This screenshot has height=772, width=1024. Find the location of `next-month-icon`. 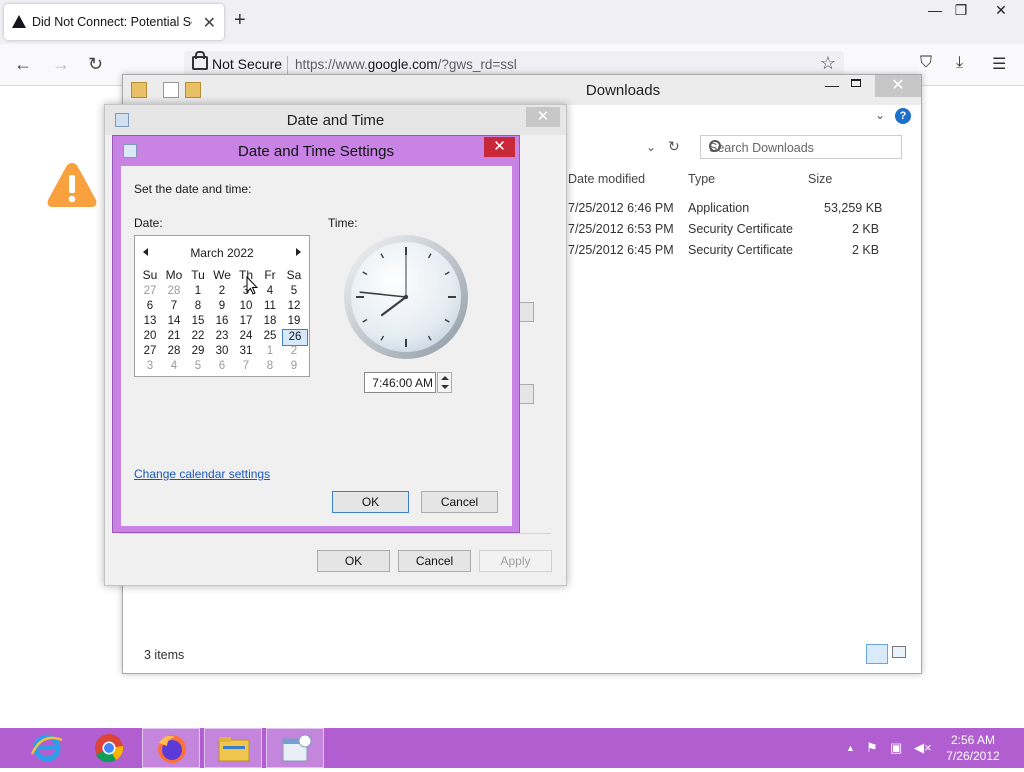

next-month-icon is located at coordinates (298, 252).